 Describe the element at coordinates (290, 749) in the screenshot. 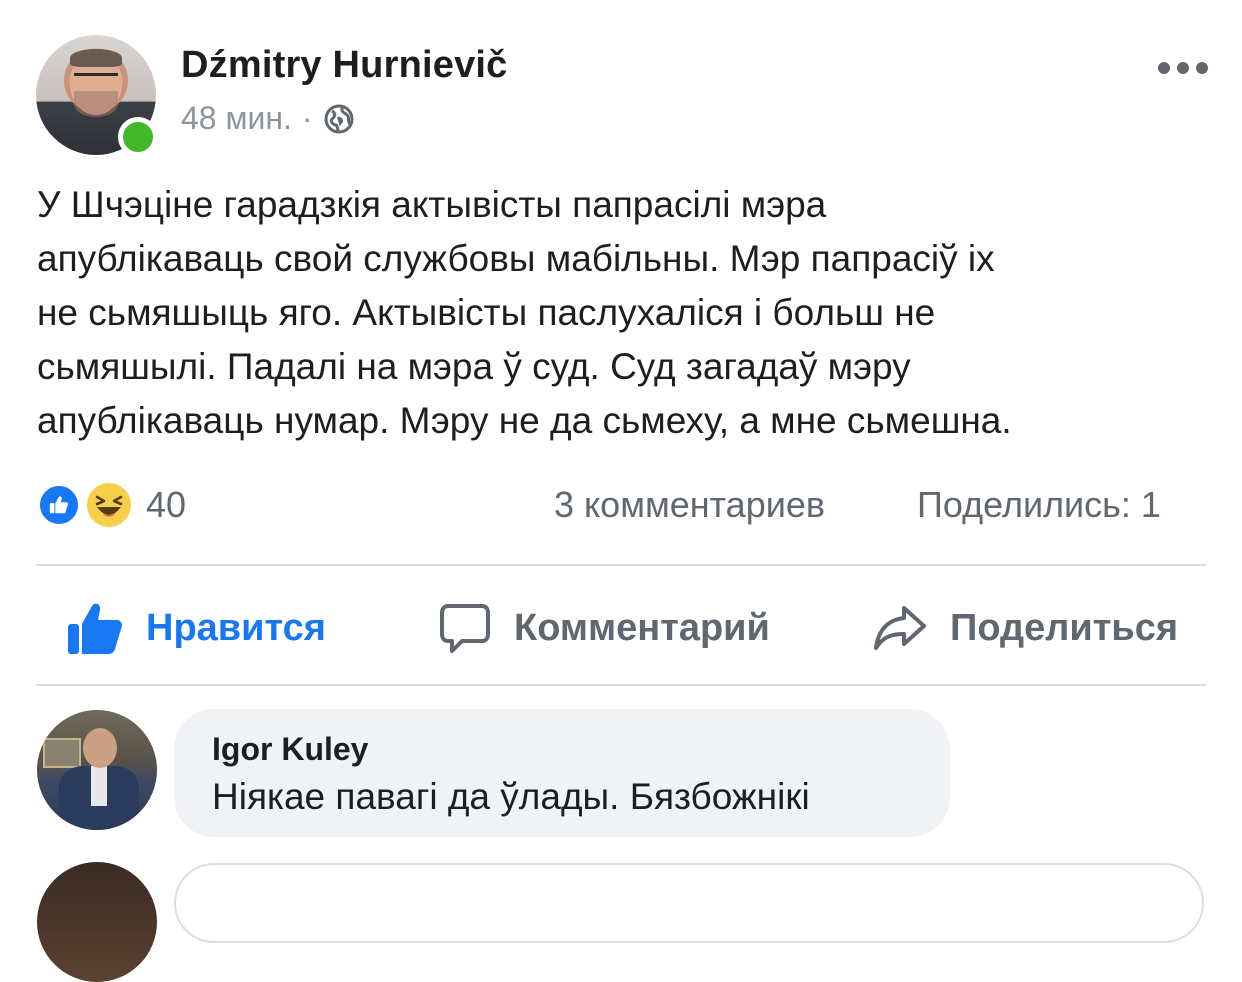

I see `comment-author-name: Igor Kuley` at that location.